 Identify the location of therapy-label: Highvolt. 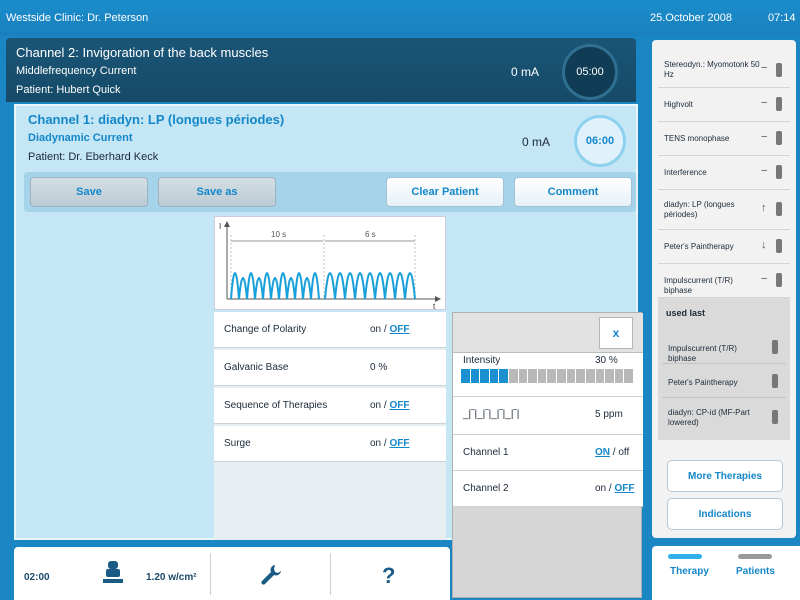
(678, 104).